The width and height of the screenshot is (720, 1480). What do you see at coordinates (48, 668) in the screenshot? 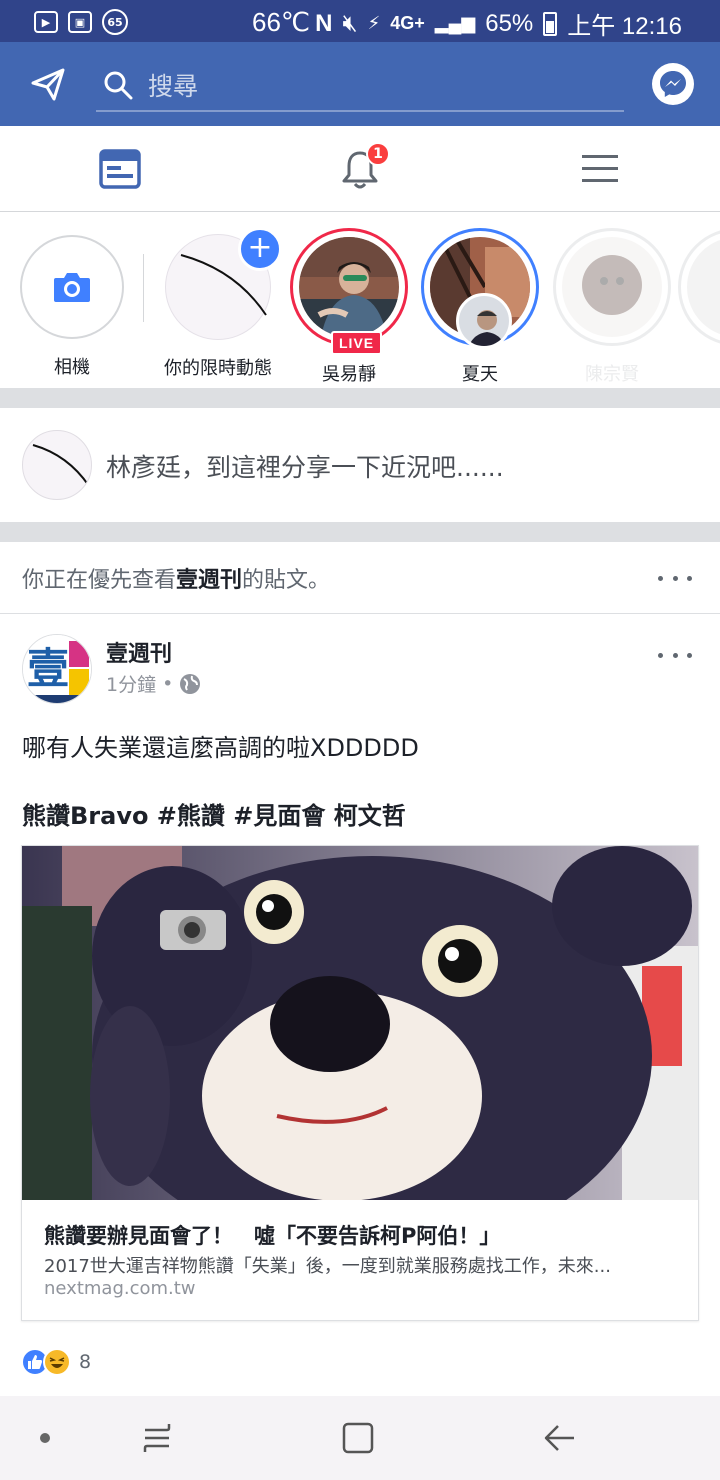
I see `svg-text: 壹` at bounding box center [48, 668].